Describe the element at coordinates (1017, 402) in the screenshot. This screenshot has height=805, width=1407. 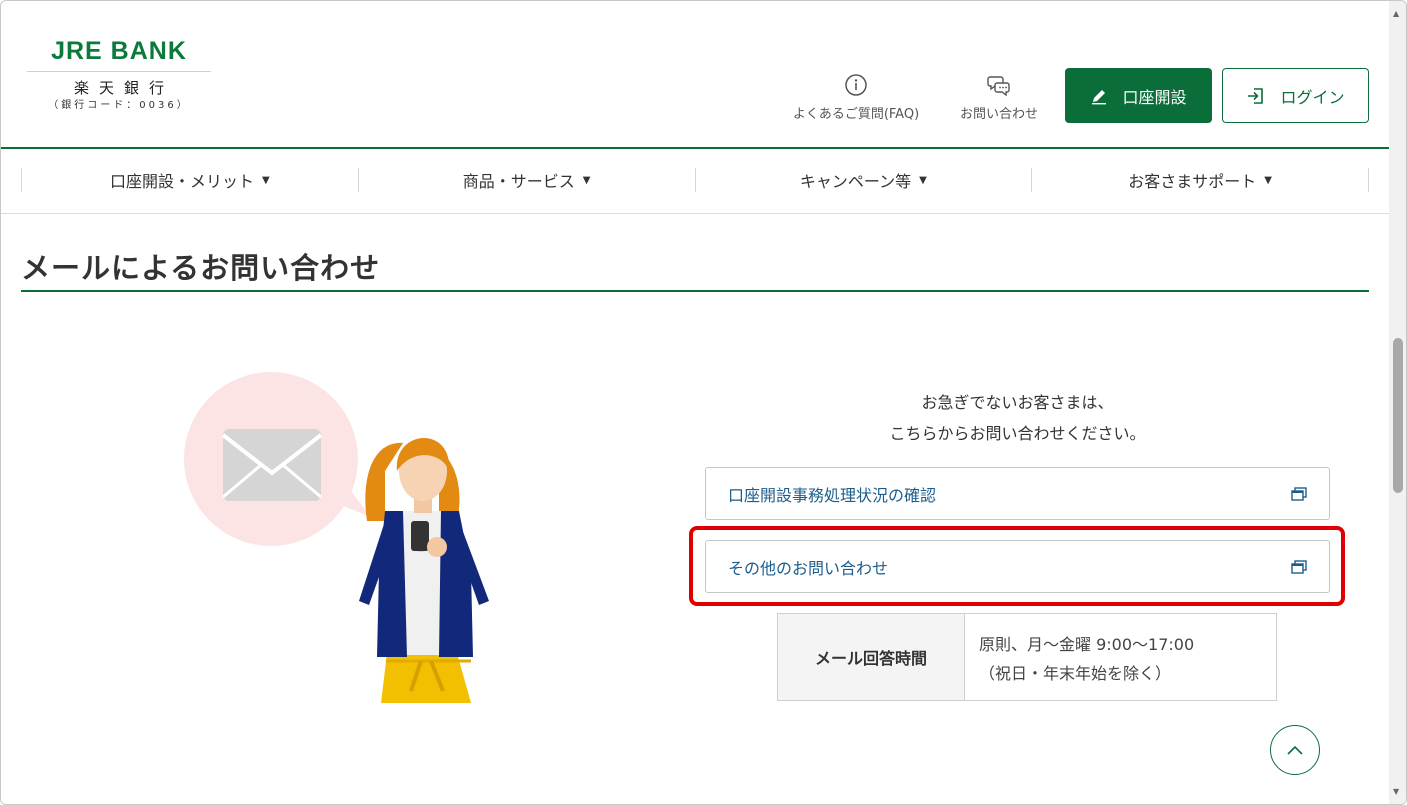
I see `intro-line-1: お急ぎでないお客さまは、` at that location.